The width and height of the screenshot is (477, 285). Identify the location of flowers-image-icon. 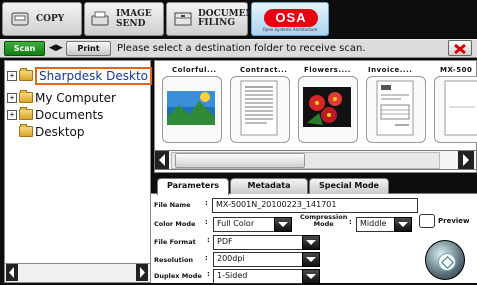
(327, 107).